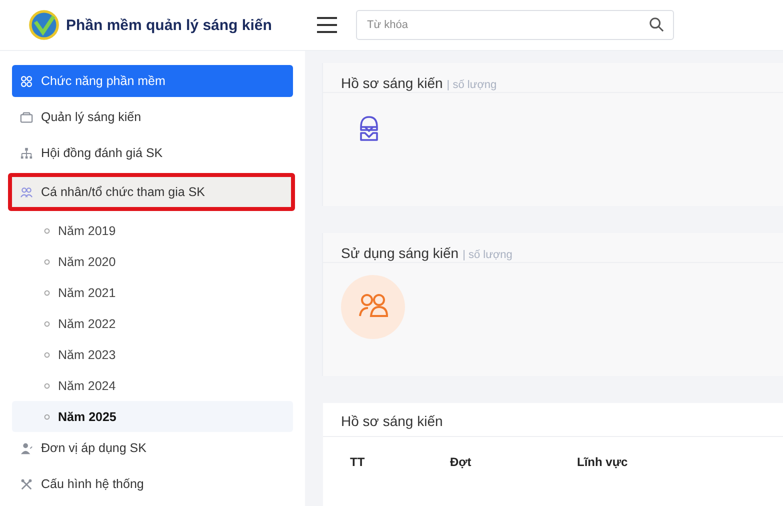 This screenshot has height=506, width=783. What do you see at coordinates (152, 230) in the screenshot?
I see `sidebar-subitem: Năm 2019` at bounding box center [152, 230].